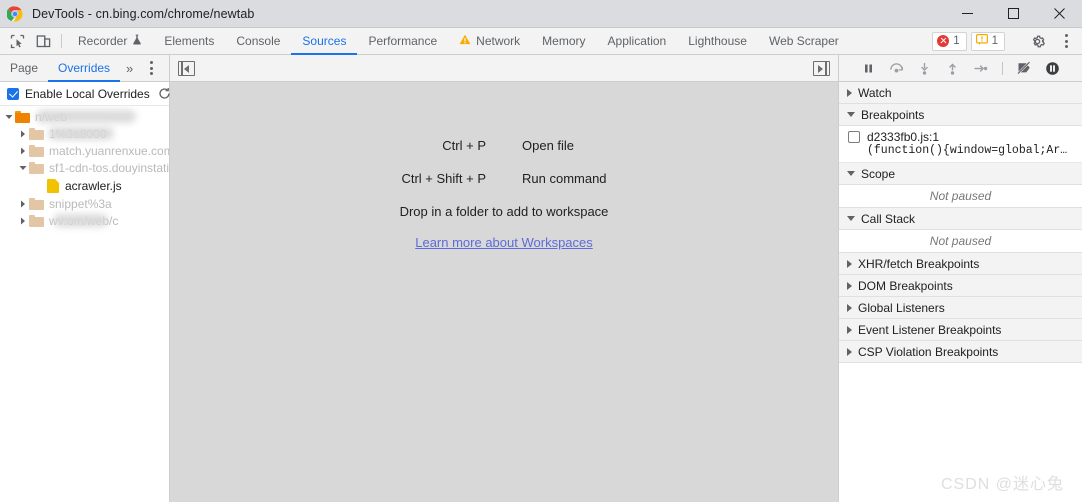 This screenshot has width=1082, height=502. I want to click on chrome-logo-icon, so click(14, 13).